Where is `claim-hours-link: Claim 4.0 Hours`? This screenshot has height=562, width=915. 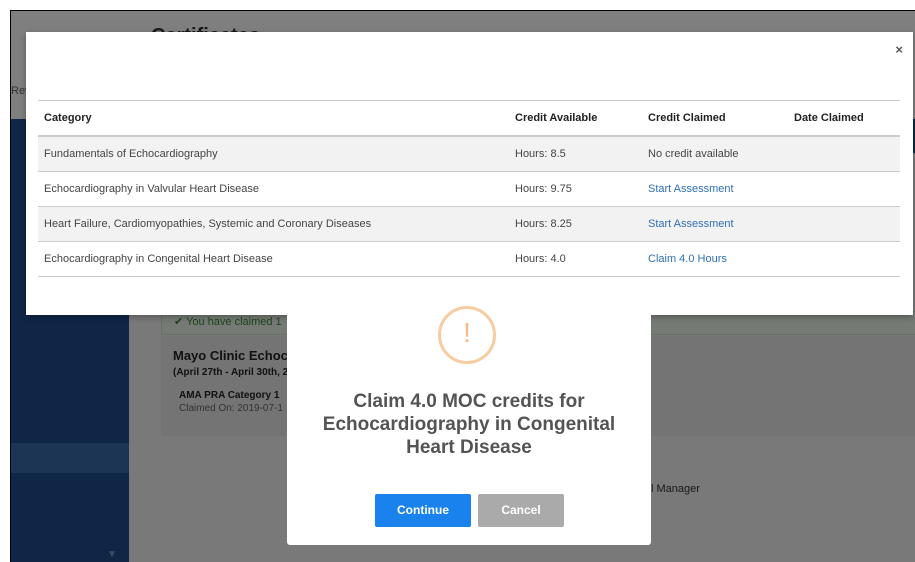
claim-hours-link: Claim 4.0 Hours is located at coordinates (715, 259).